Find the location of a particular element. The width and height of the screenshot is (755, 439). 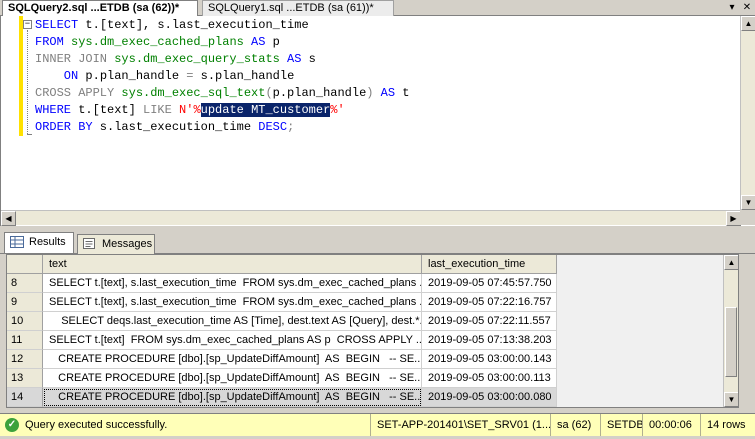

keyword: WHERE is located at coordinates (53, 110).